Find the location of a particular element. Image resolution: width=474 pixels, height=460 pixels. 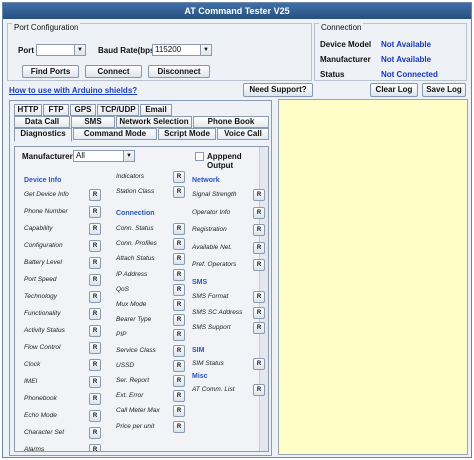

run-character-set-button: R is located at coordinates (95, 433).